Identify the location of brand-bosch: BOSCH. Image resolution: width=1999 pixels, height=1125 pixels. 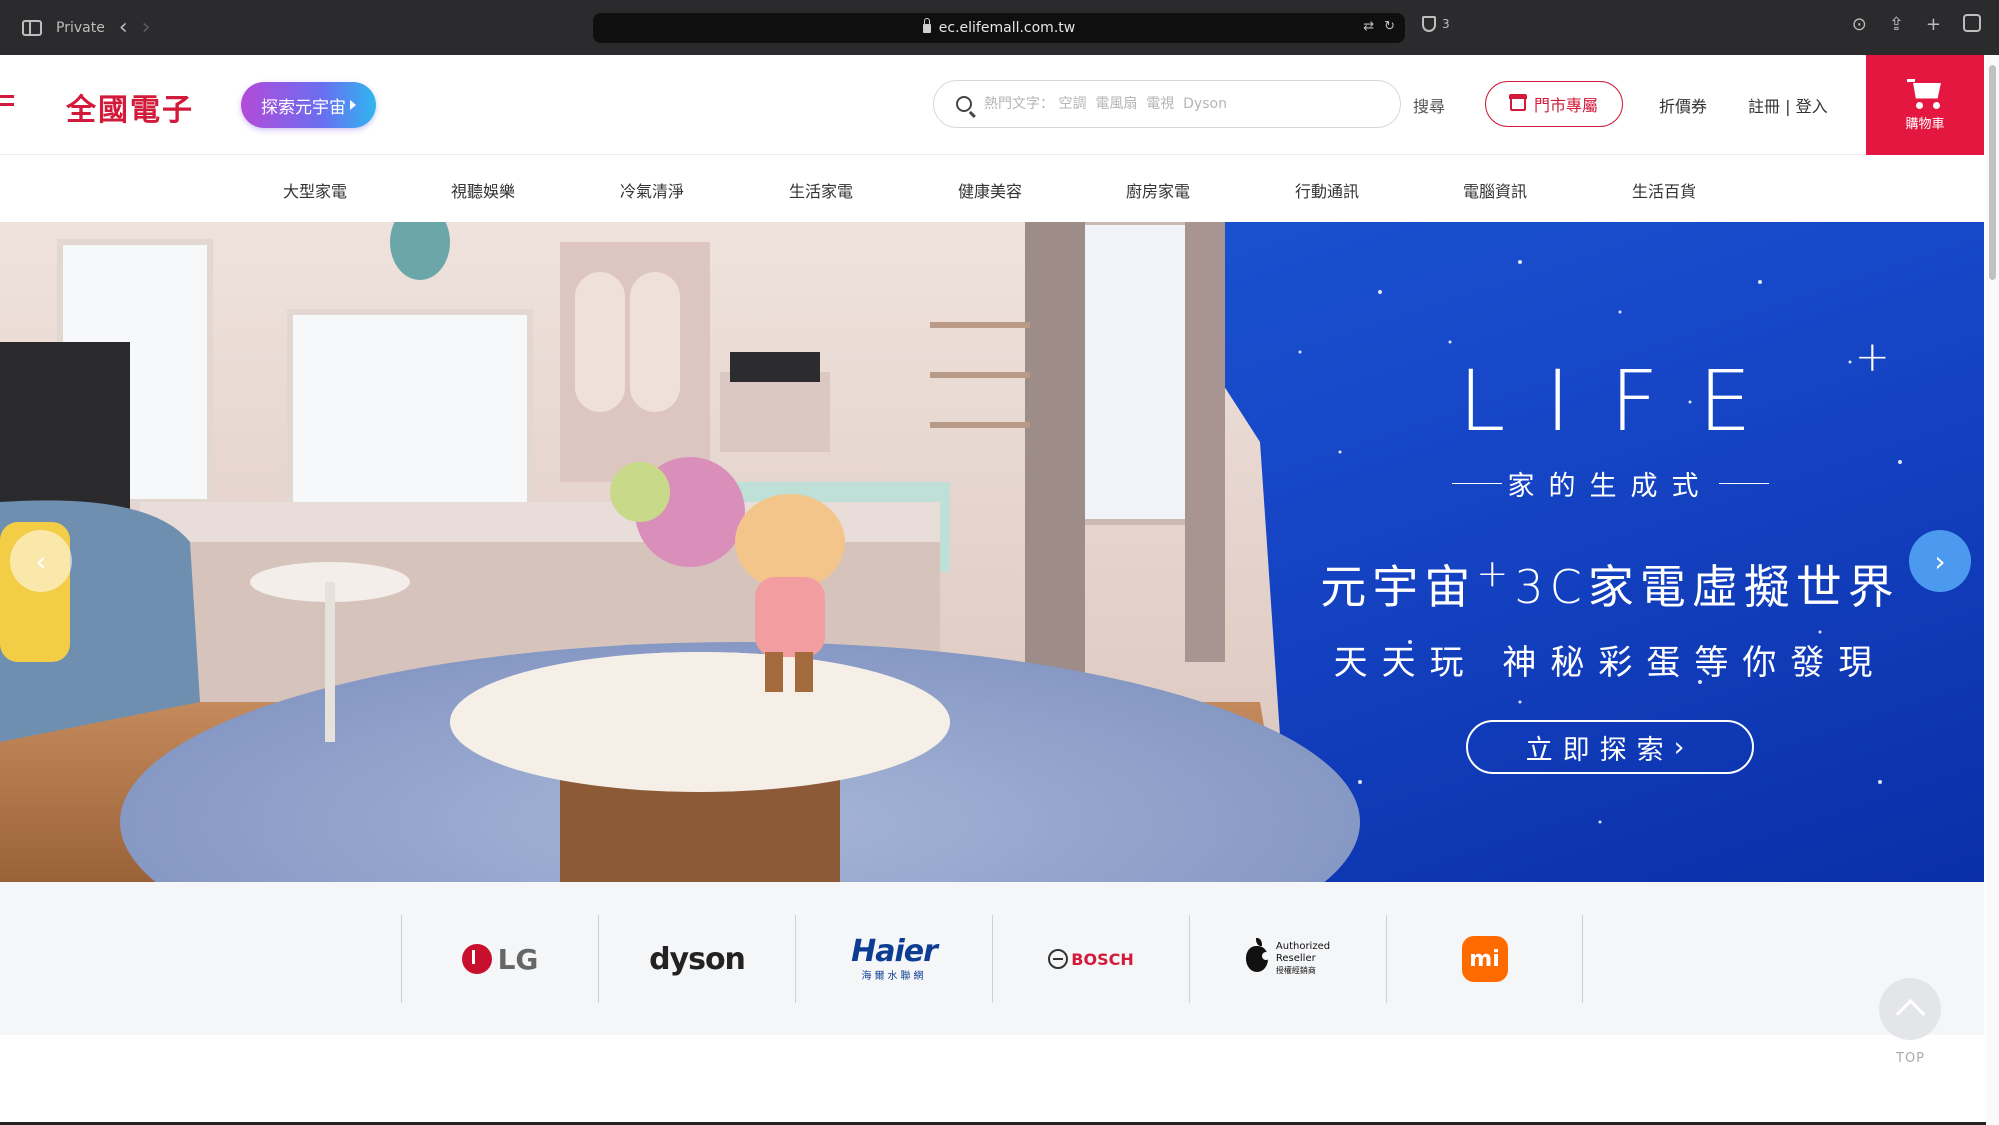
(1090, 959).